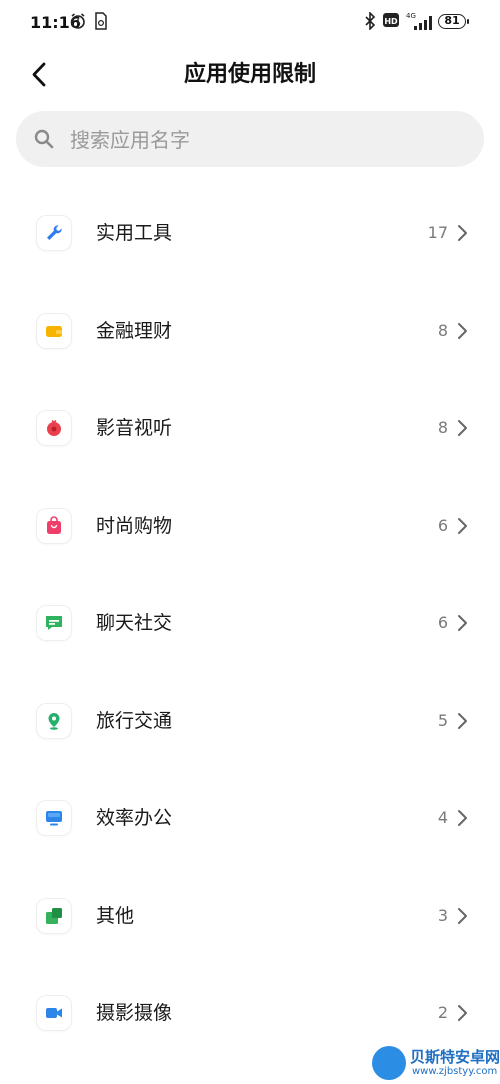 The height and width of the screenshot is (1084, 500). Describe the element at coordinates (250, 820) in the screenshot. I see `list-item-office: 效率办公 4` at that location.